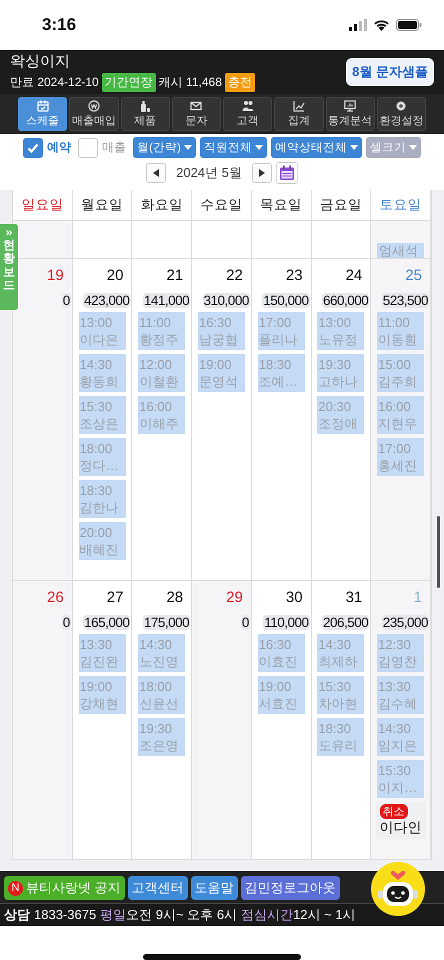 The width and height of the screenshot is (444, 960). I want to click on nav-tab: 제품, so click(145, 114).